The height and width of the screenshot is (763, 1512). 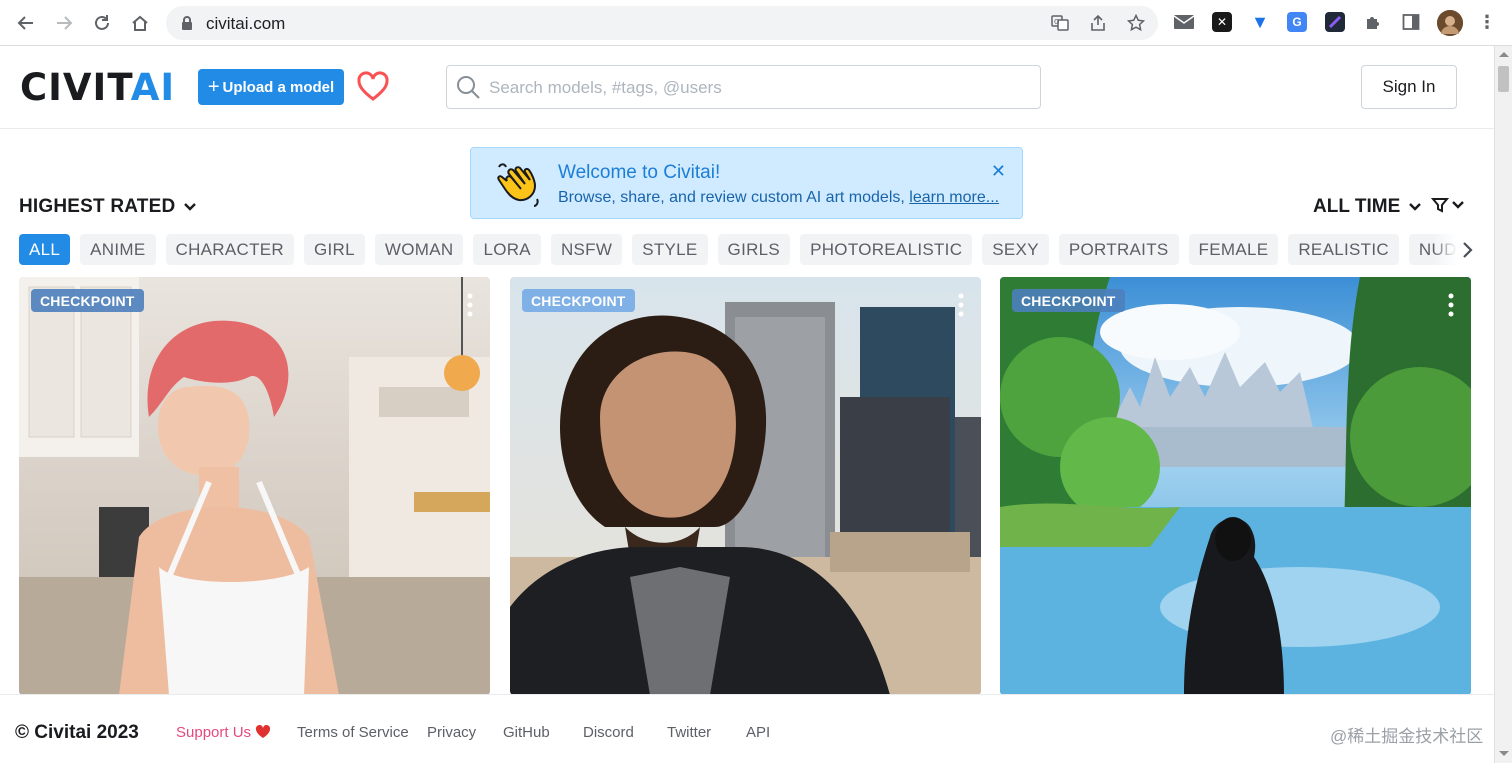 I want to click on scroll-down-arrow-icon, so click(x=1504, y=753).